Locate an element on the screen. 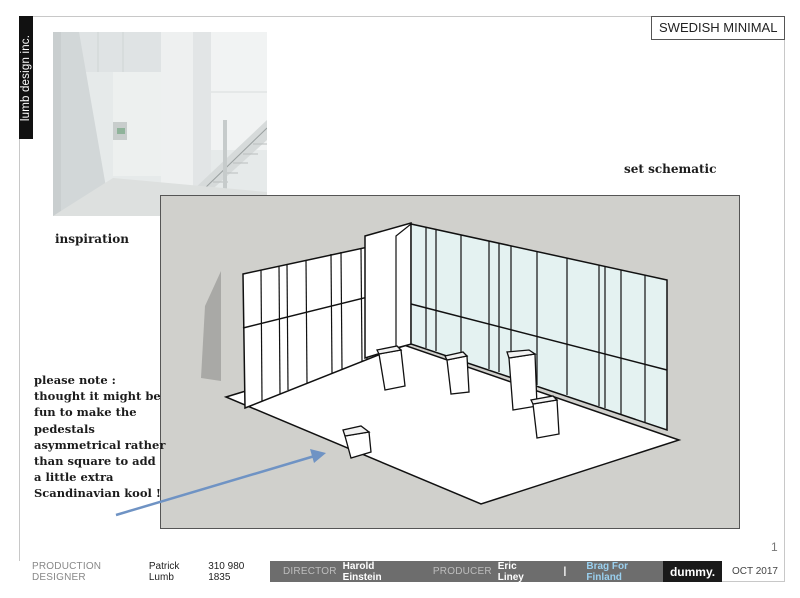  inspiration-caption: inspiration is located at coordinates (92, 239).